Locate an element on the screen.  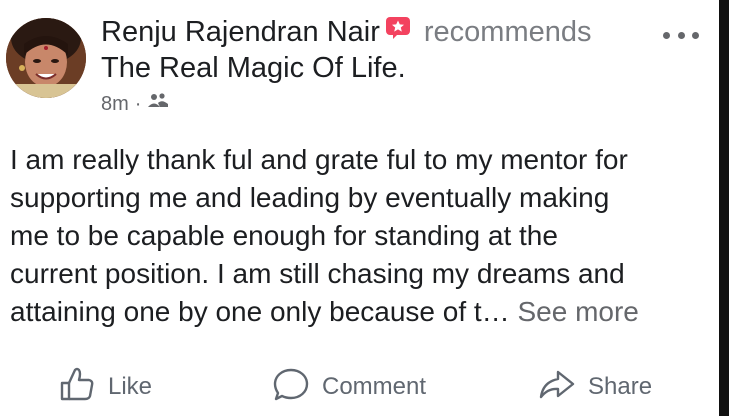
share-button: Share is located at coordinates (595, 387).